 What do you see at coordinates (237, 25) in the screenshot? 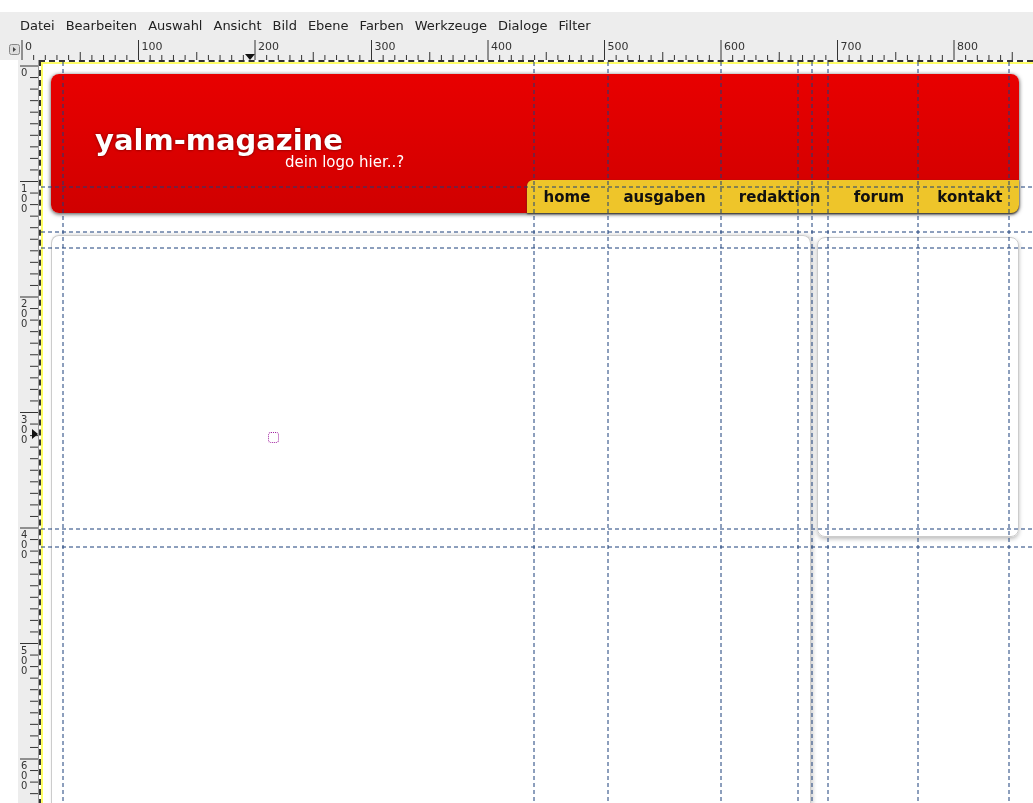
I see `menu-item: Ansicht` at bounding box center [237, 25].